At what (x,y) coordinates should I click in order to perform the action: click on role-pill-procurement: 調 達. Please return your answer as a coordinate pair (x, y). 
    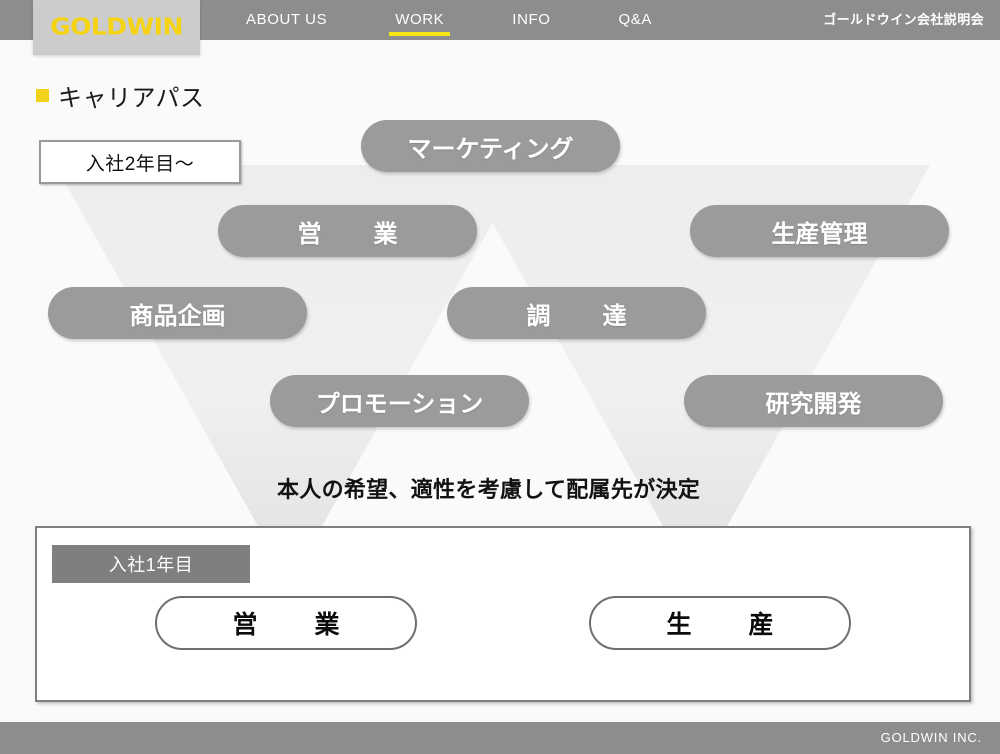
    Looking at the image, I should click on (576, 313).